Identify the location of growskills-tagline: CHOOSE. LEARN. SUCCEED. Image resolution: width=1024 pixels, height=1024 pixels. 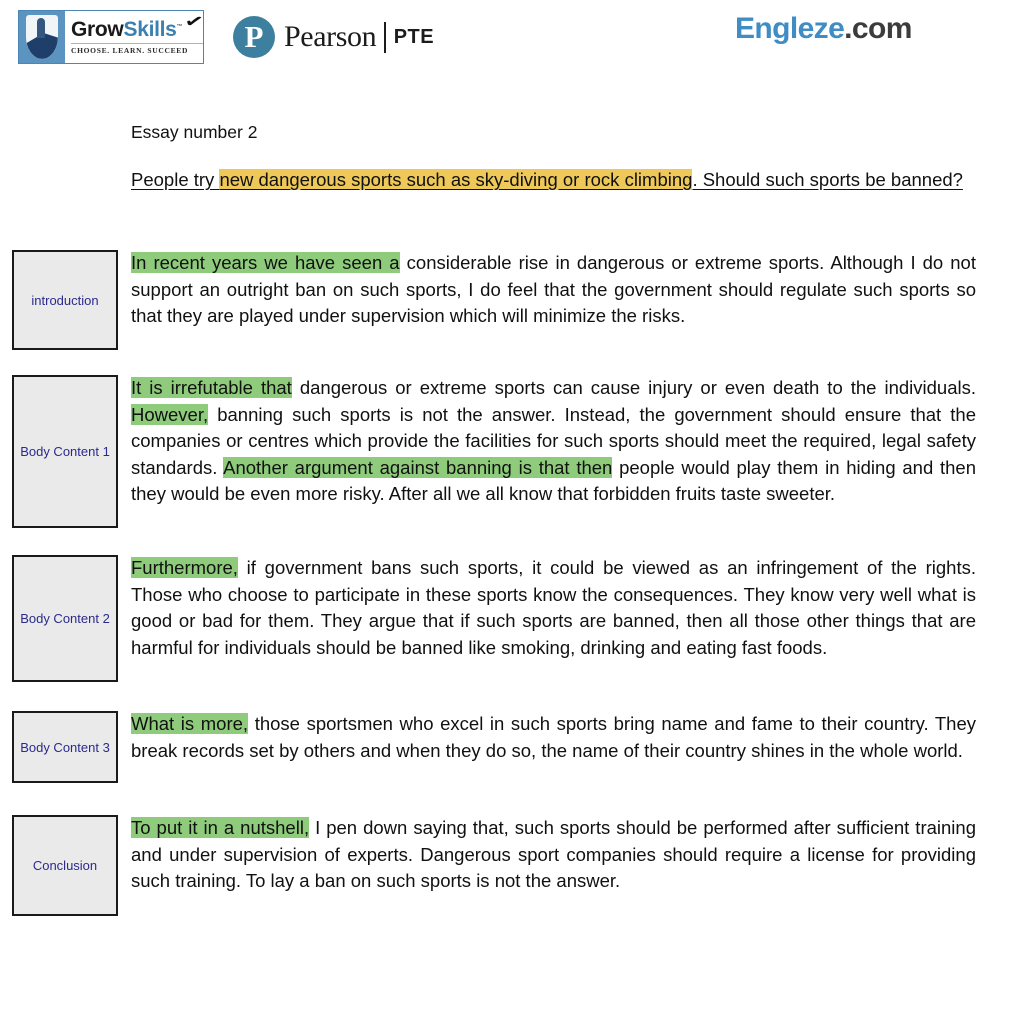
(137, 49).